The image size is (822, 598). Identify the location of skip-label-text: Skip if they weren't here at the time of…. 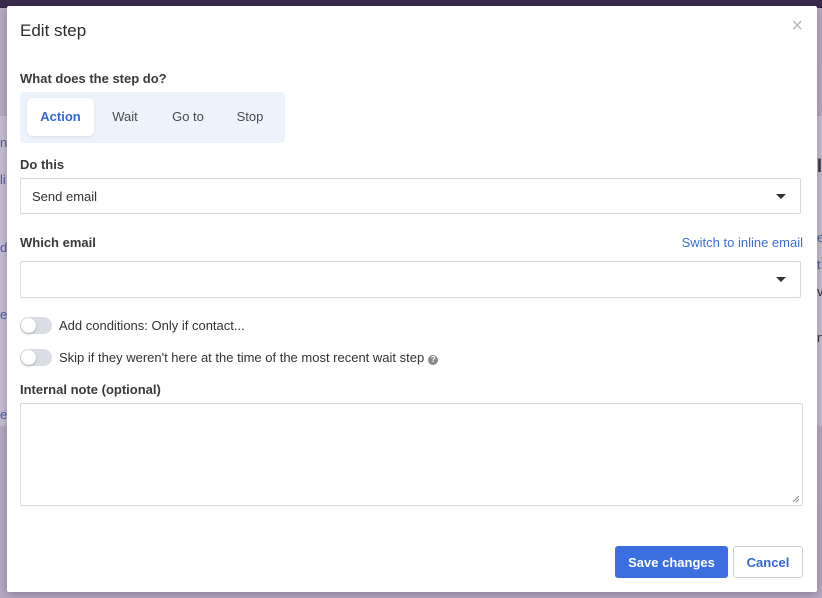
(242, 357).